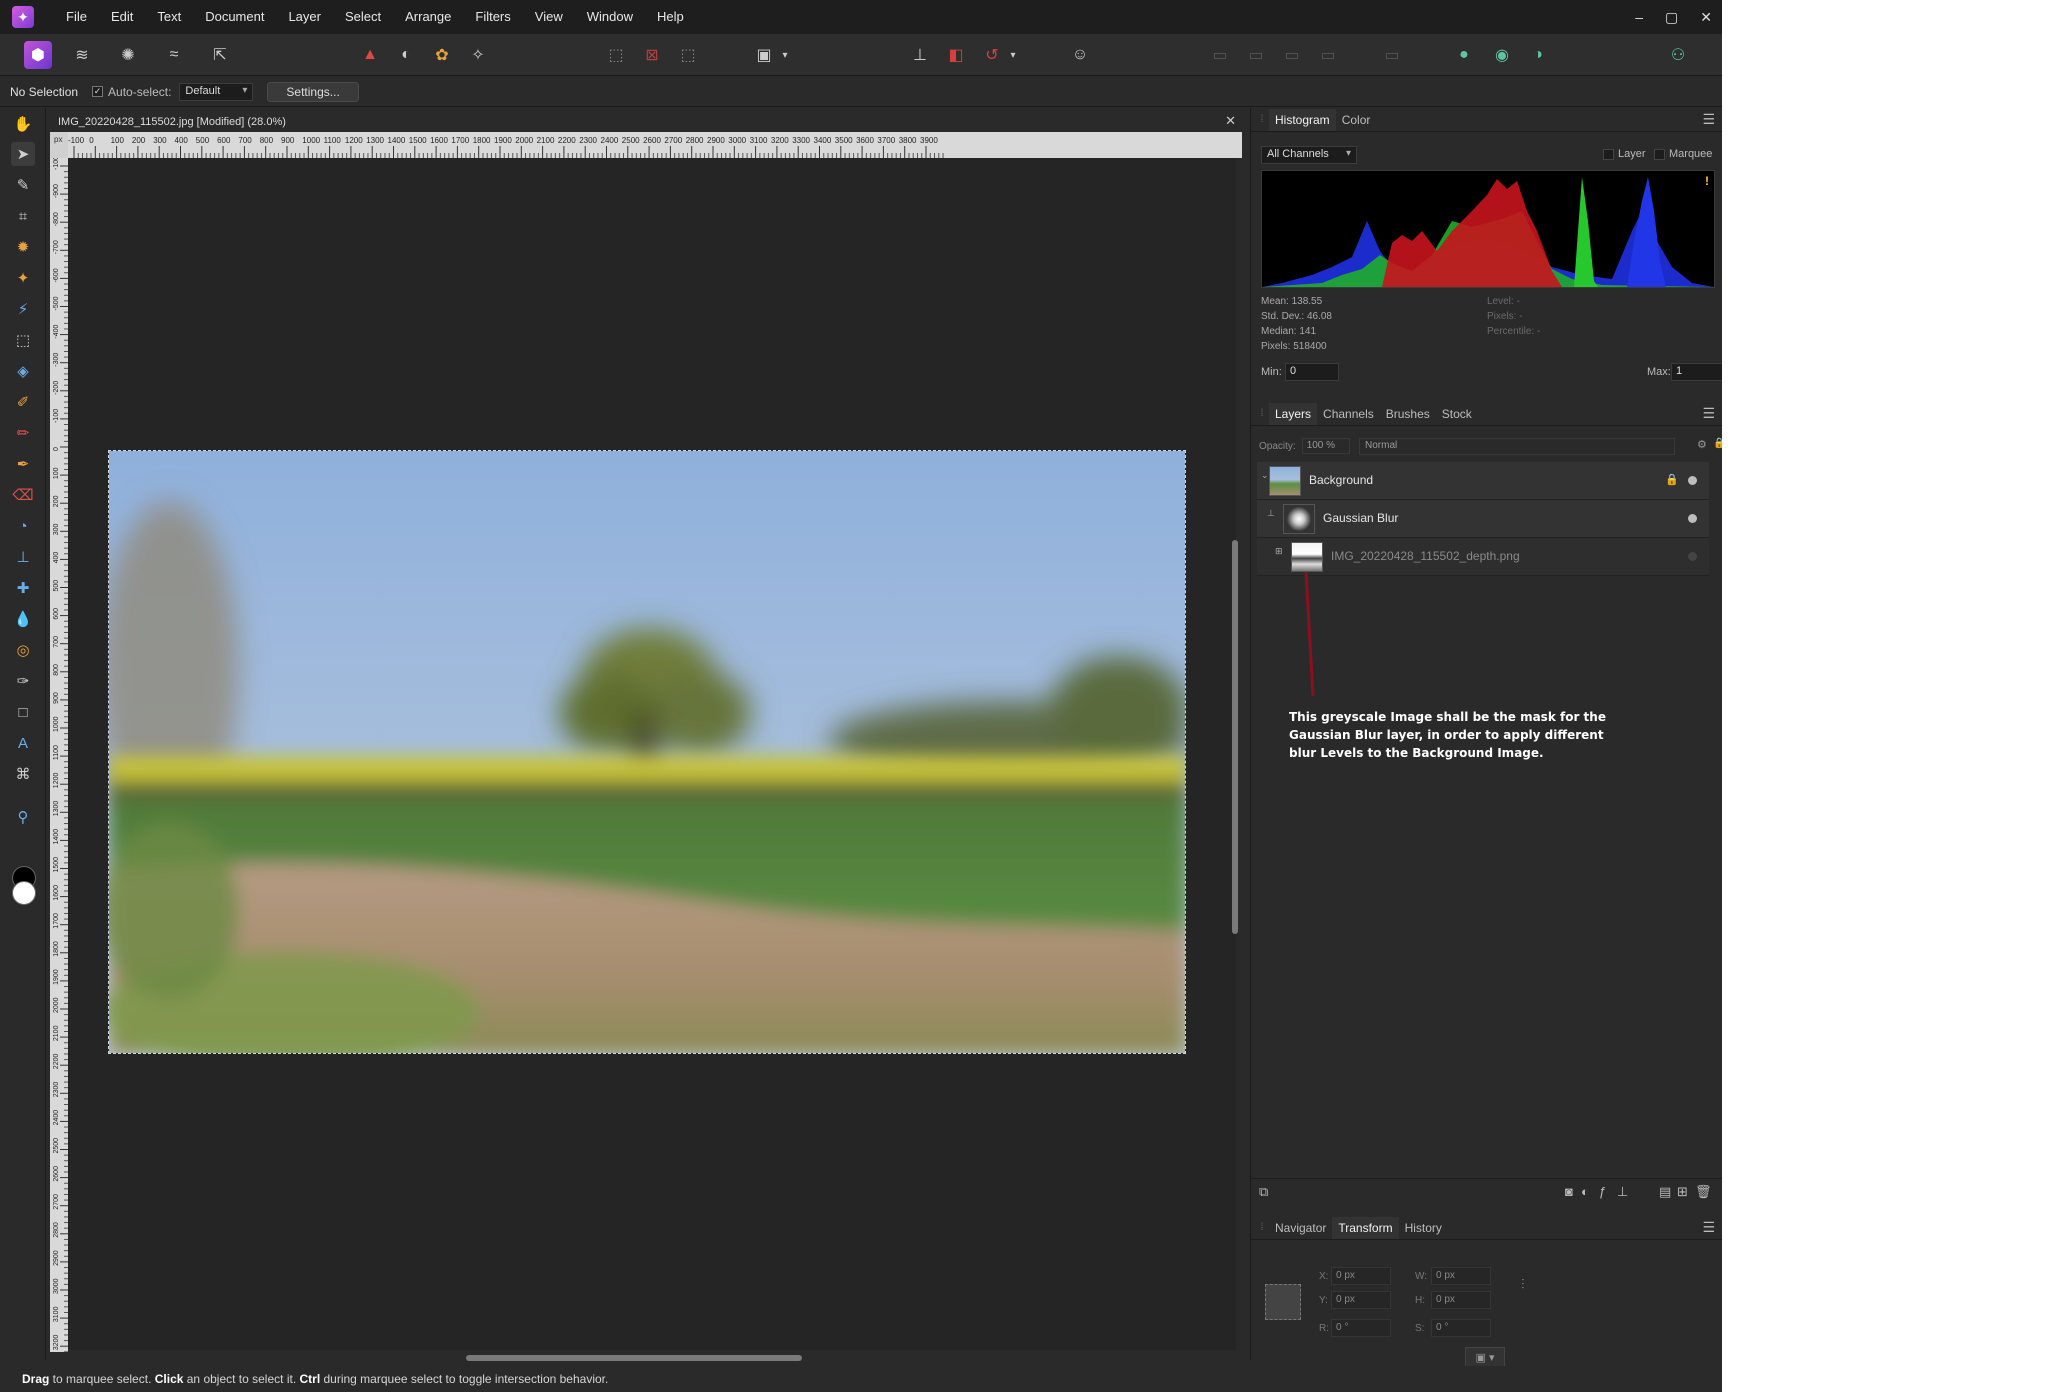 The width and height of the screenshot is (2064, 1392). Describe the element at coordinates (992, 55) in the screenshot. I see `rotate-icon: ↺` at that location.